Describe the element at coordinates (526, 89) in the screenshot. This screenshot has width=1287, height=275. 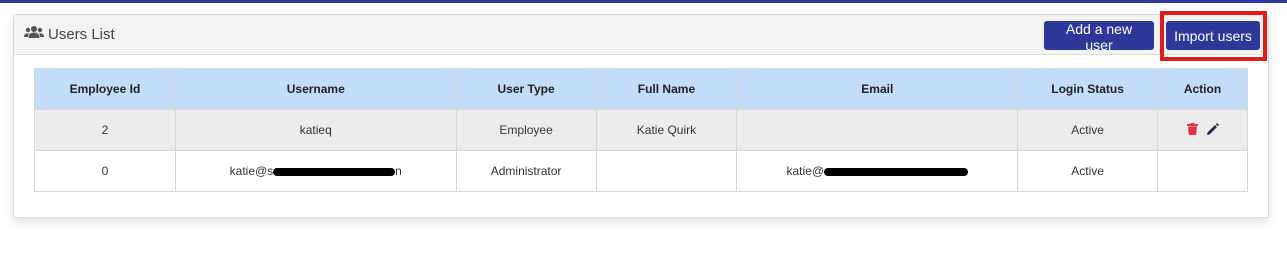
I see `column-header-user-type: User Type` at that location.